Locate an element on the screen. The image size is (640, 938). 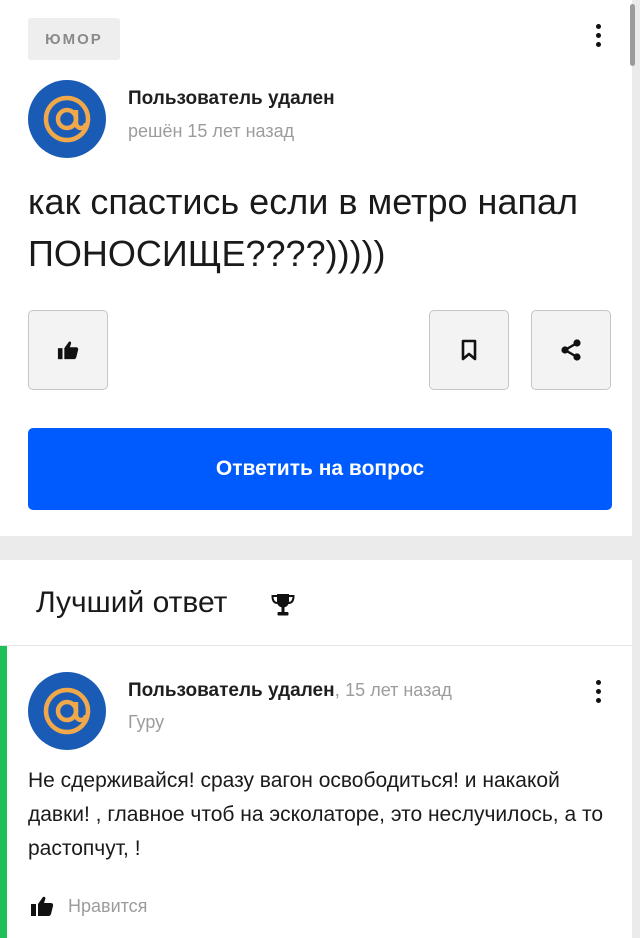
bookmark-button is located at coordinates (469, 350).